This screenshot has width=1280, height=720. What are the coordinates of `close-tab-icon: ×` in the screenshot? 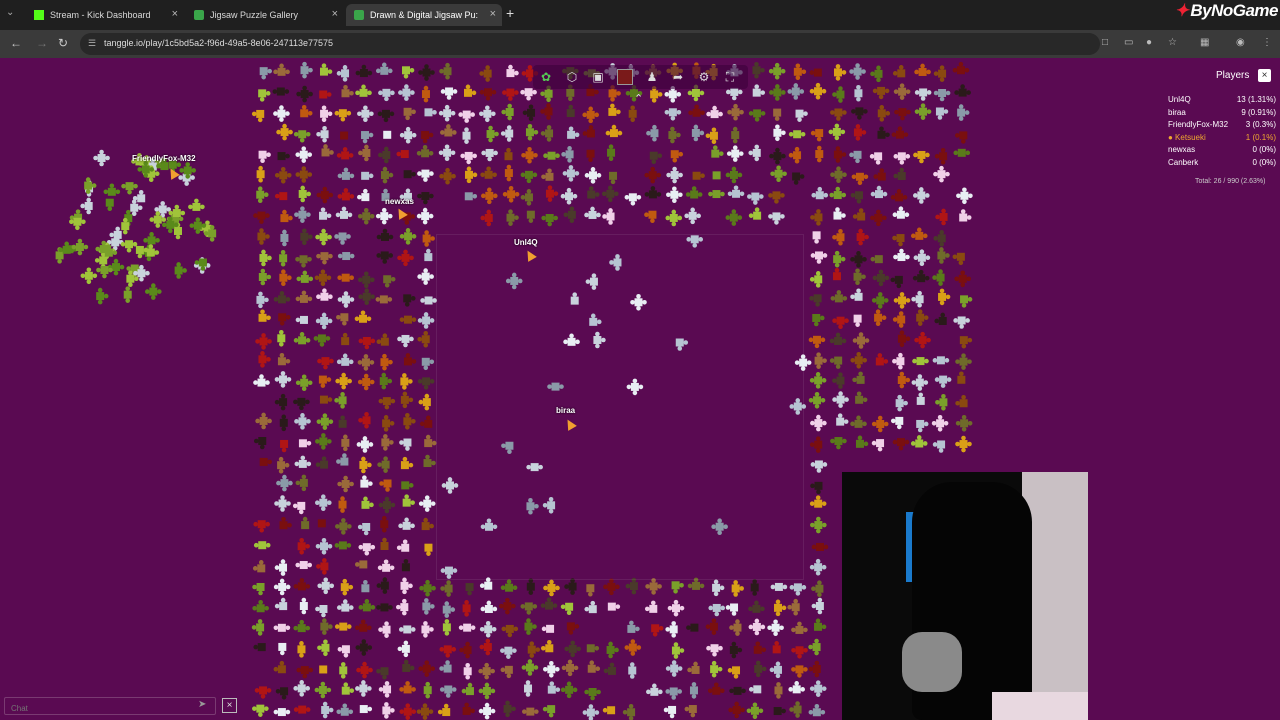 It's located at (335, 14).